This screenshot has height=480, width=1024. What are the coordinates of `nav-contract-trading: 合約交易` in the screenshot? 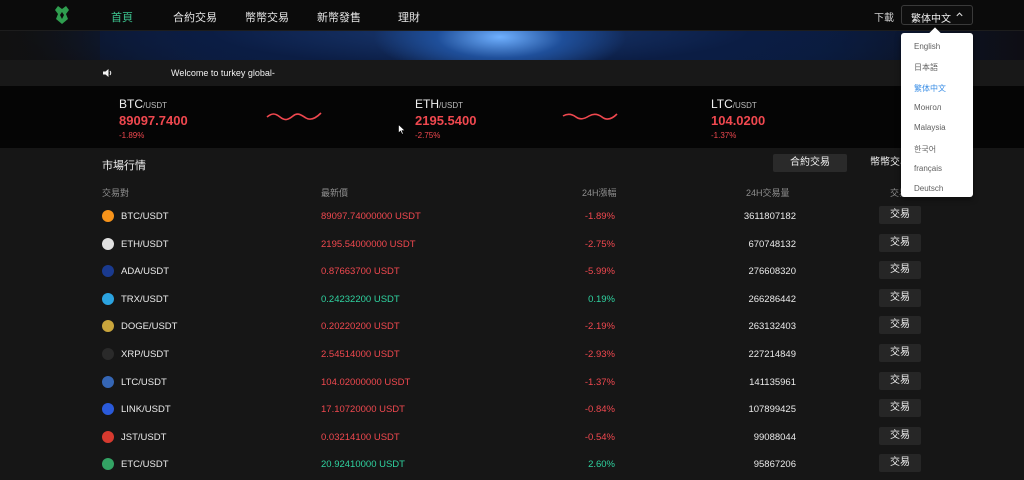 It's located at (195, 17).